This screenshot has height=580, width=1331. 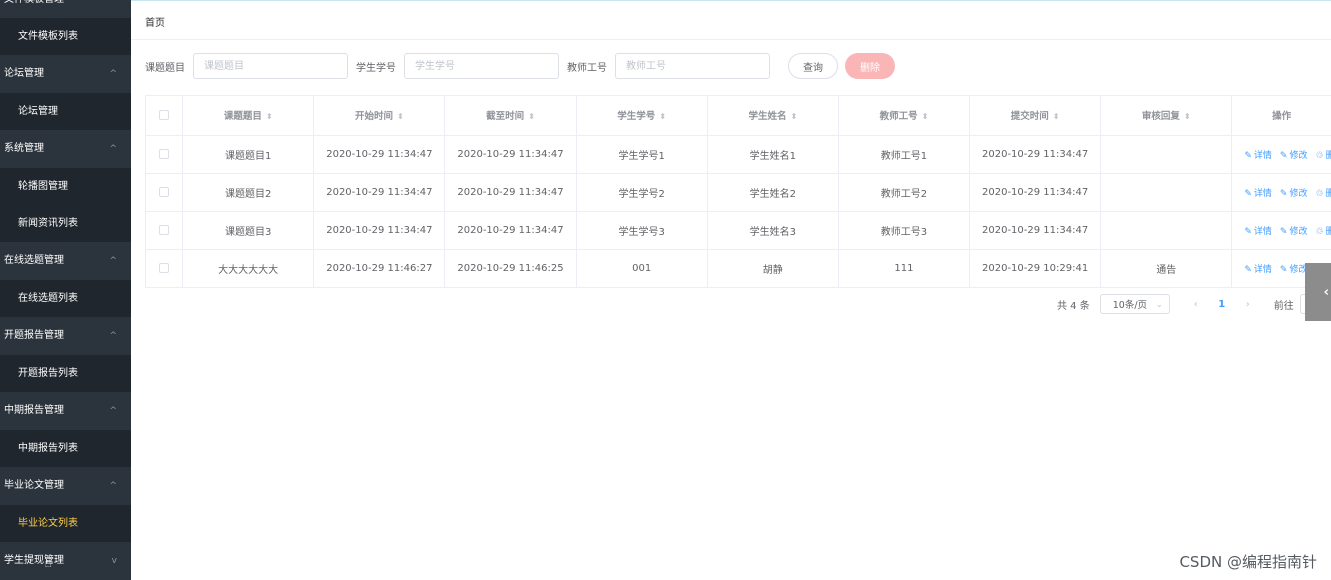 What do you see at coordinates (731, 39) in the screenshot?
I see `breadcrumb-divider` at bounding box center [731, 39].